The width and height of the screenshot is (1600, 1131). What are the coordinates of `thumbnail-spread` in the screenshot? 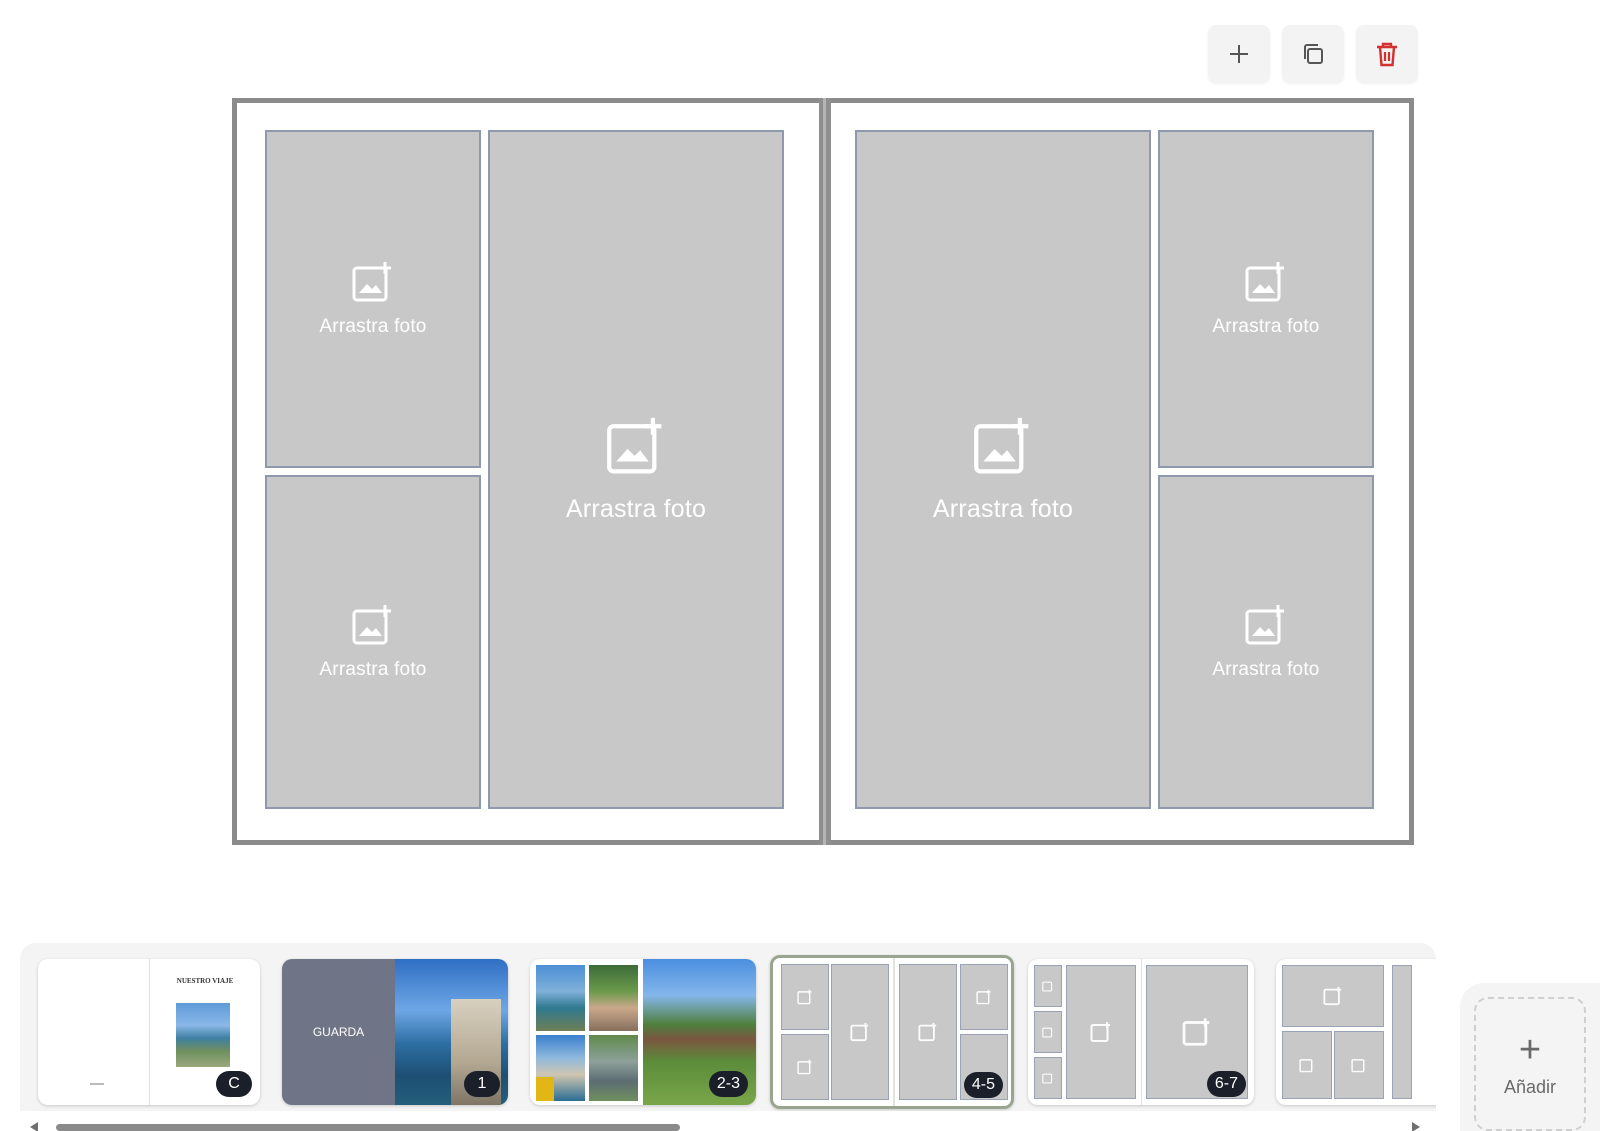 It's located at (1356, 1032).